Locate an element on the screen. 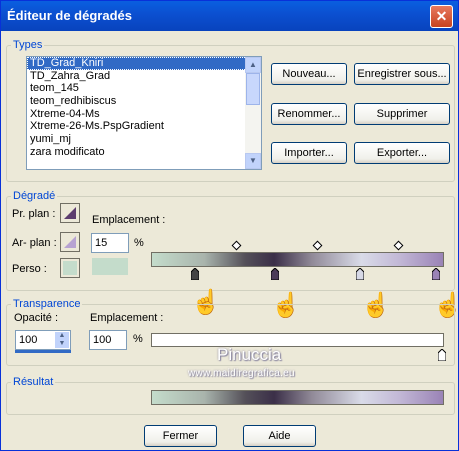 The width and height of the screenshot is (459, 451). watermark-name: Pinuccia is located at coordinates (249, 354).